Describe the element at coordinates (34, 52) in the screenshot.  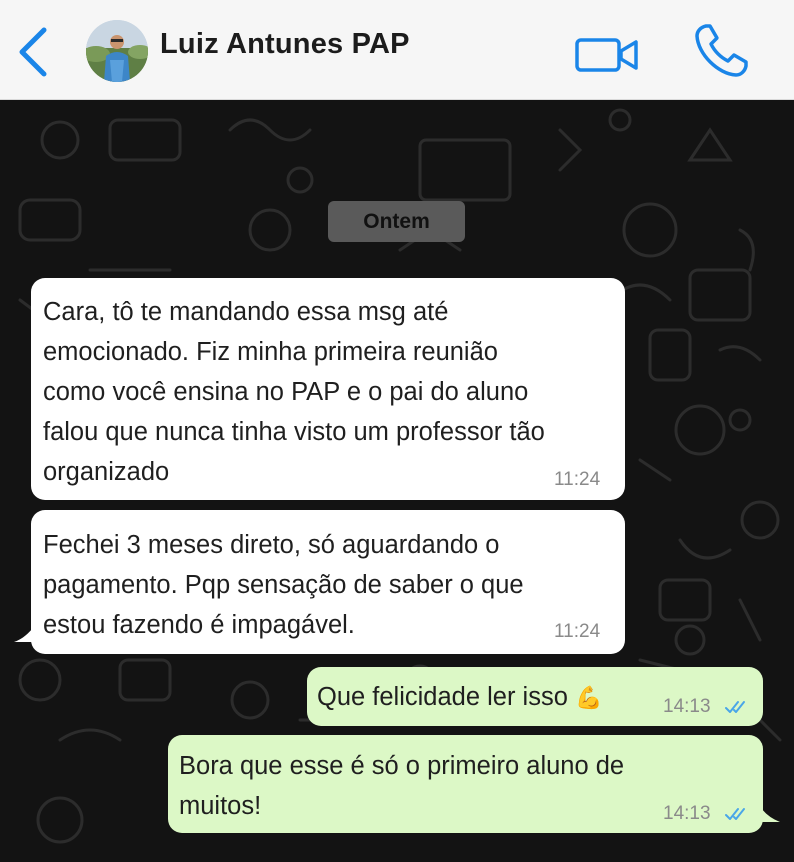
I see `chevron-left-icon` at that location.